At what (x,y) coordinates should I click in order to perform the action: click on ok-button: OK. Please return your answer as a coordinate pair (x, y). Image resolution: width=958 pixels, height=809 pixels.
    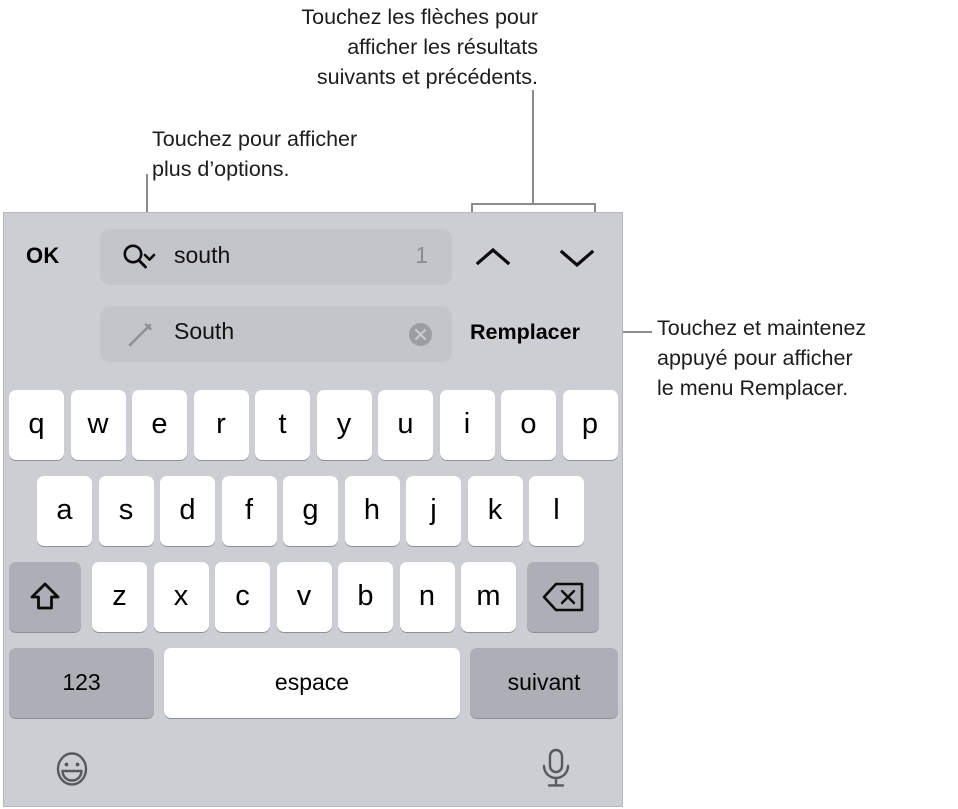
    Looking at the image, I should click on (43, 256).